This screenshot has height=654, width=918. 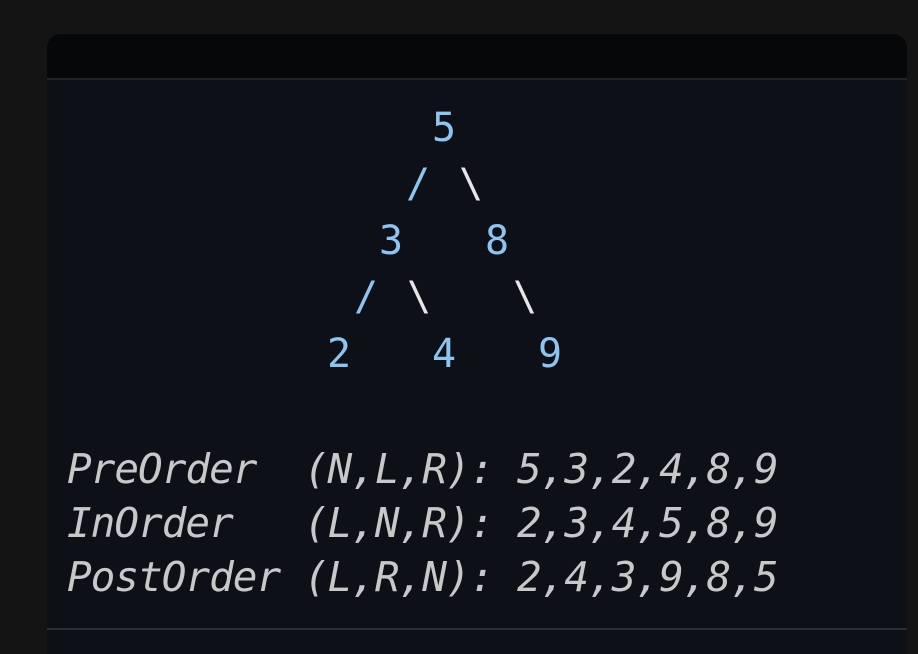 What do you see at coordinates (339, 354) in the screenshot?
I see `tree-node-left-left: 2` at bounding box center [339, 354].